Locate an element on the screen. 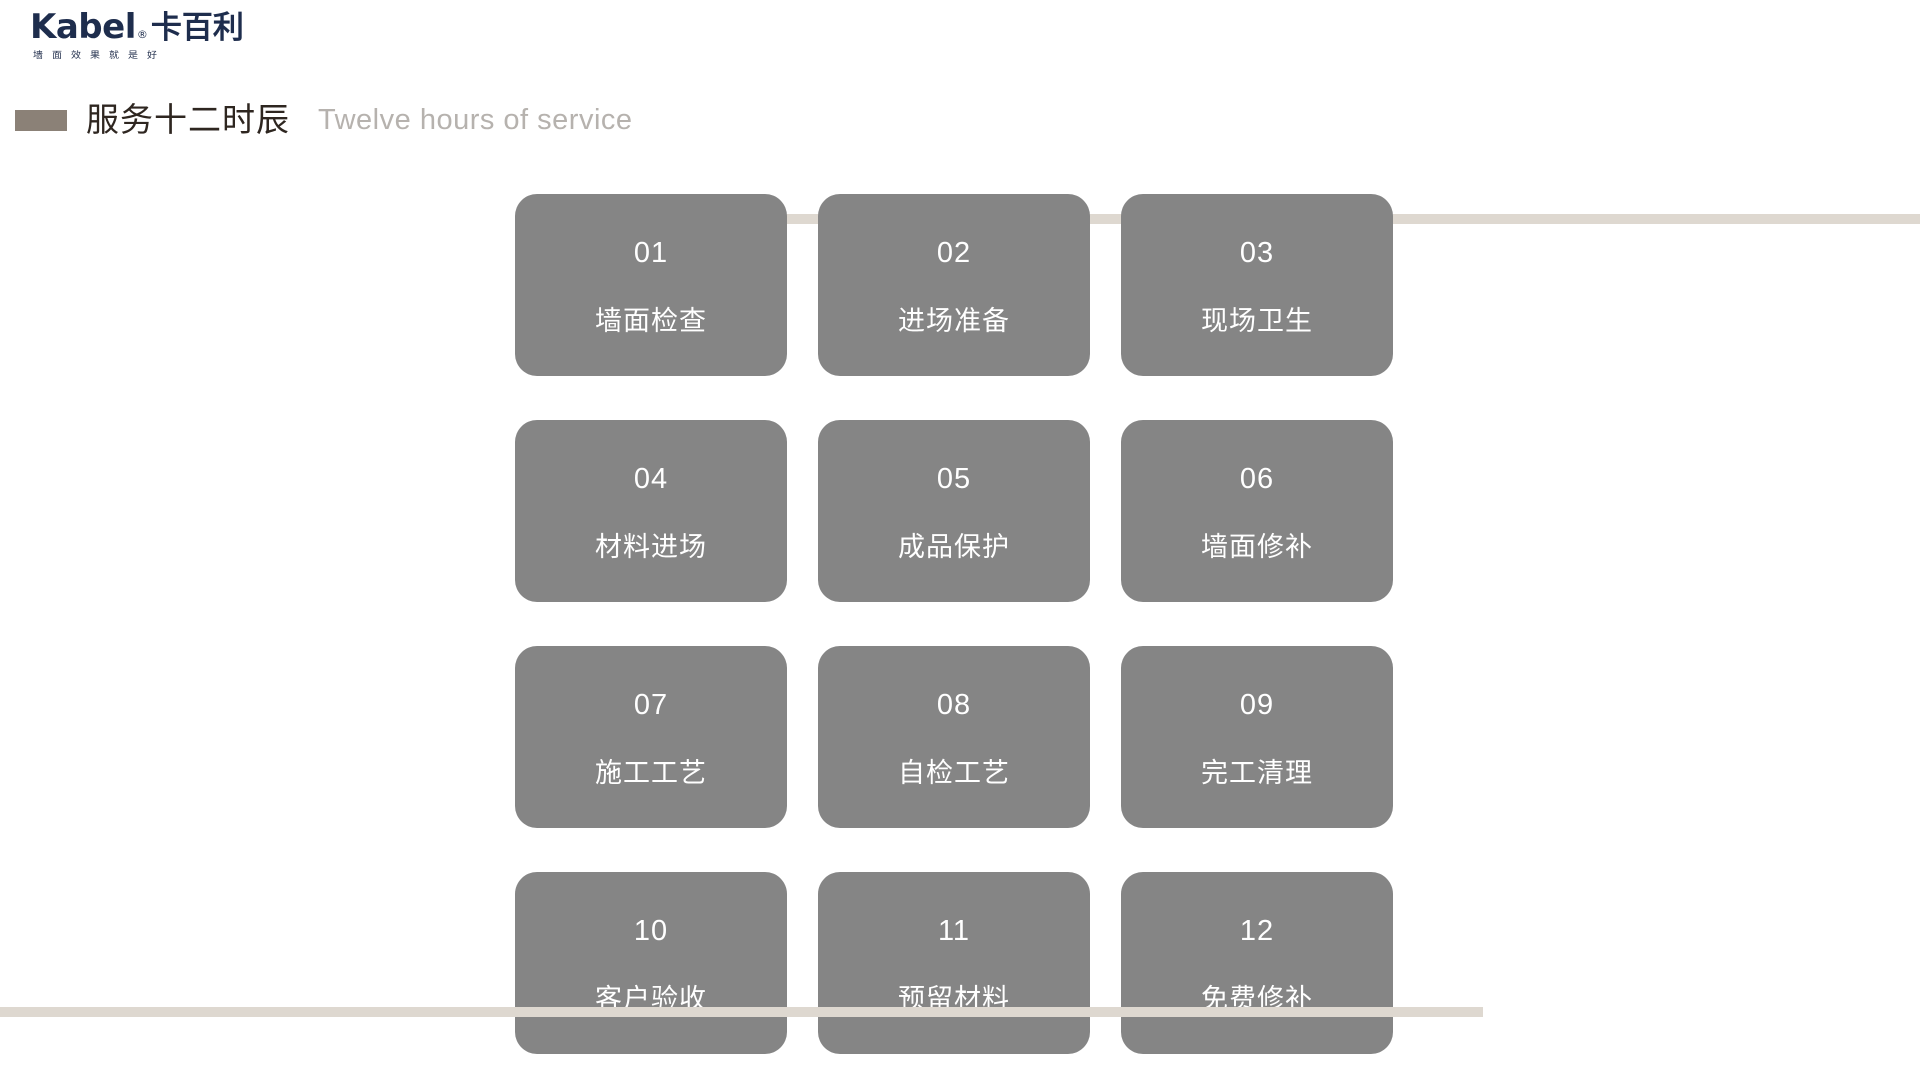 The image size is (1920, 1080). process-card-number: 06 is located at coordinates (1257, 479).